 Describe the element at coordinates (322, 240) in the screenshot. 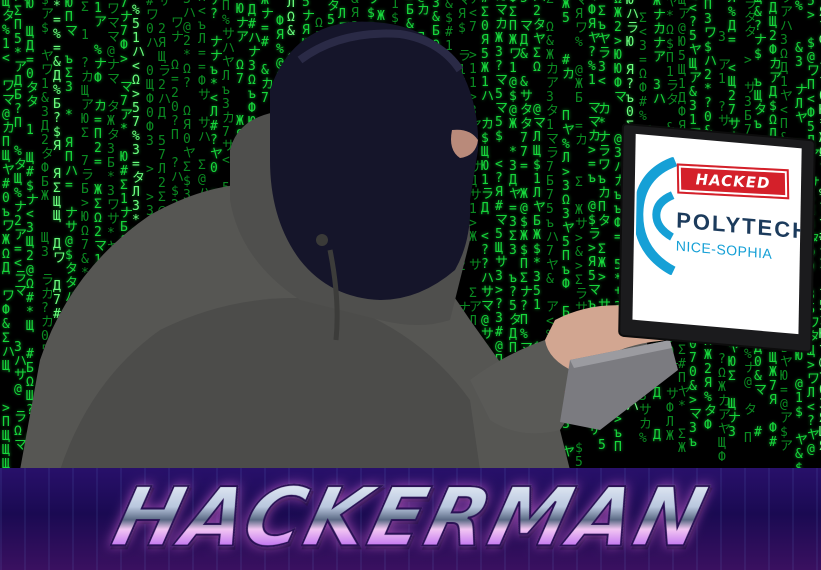

I see `hoodie-grommet` at that location.